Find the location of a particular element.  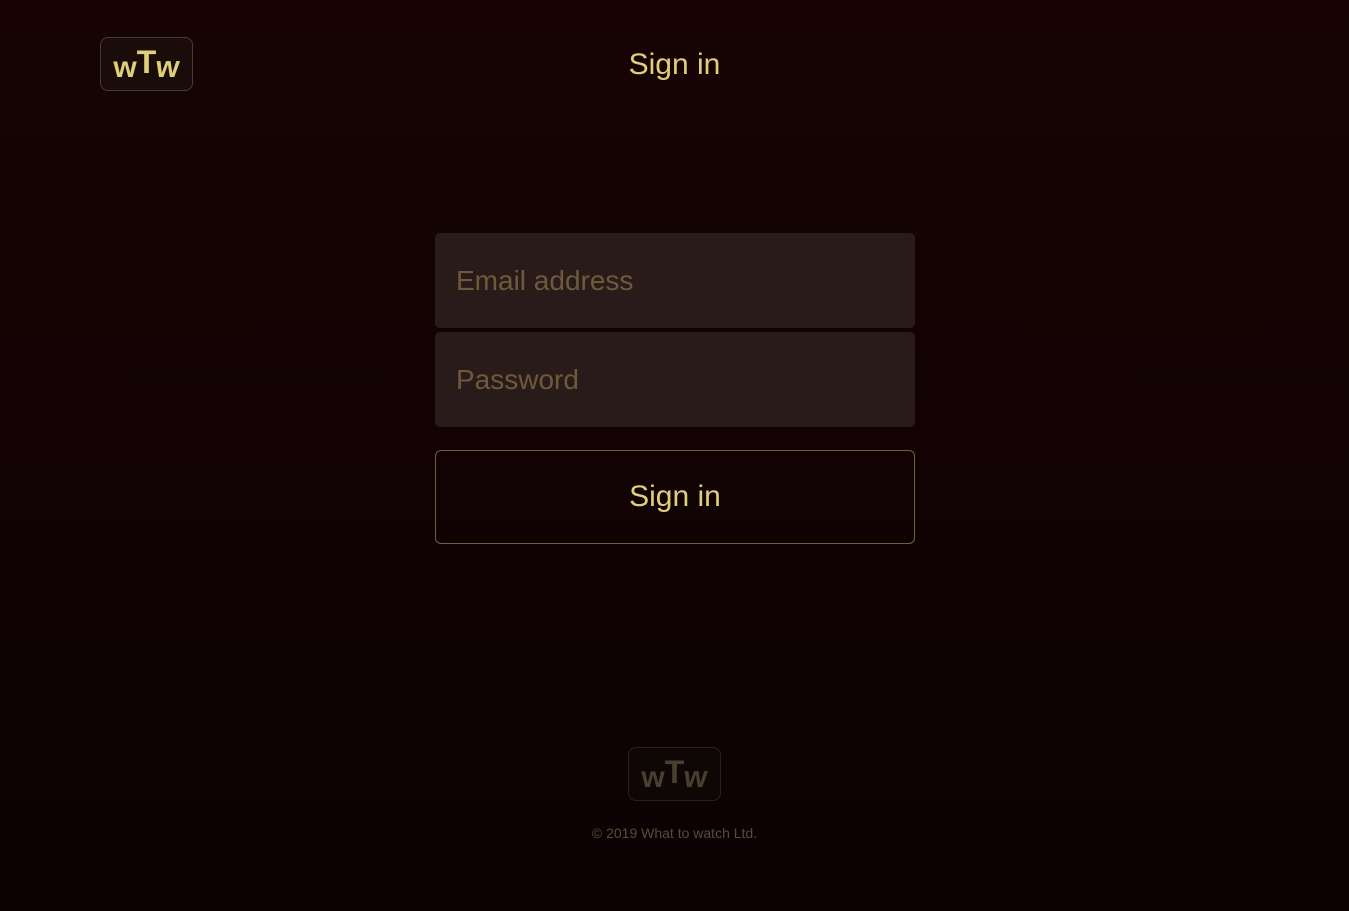

sign-in-button: Sign in is located at coordinates (675, 497).